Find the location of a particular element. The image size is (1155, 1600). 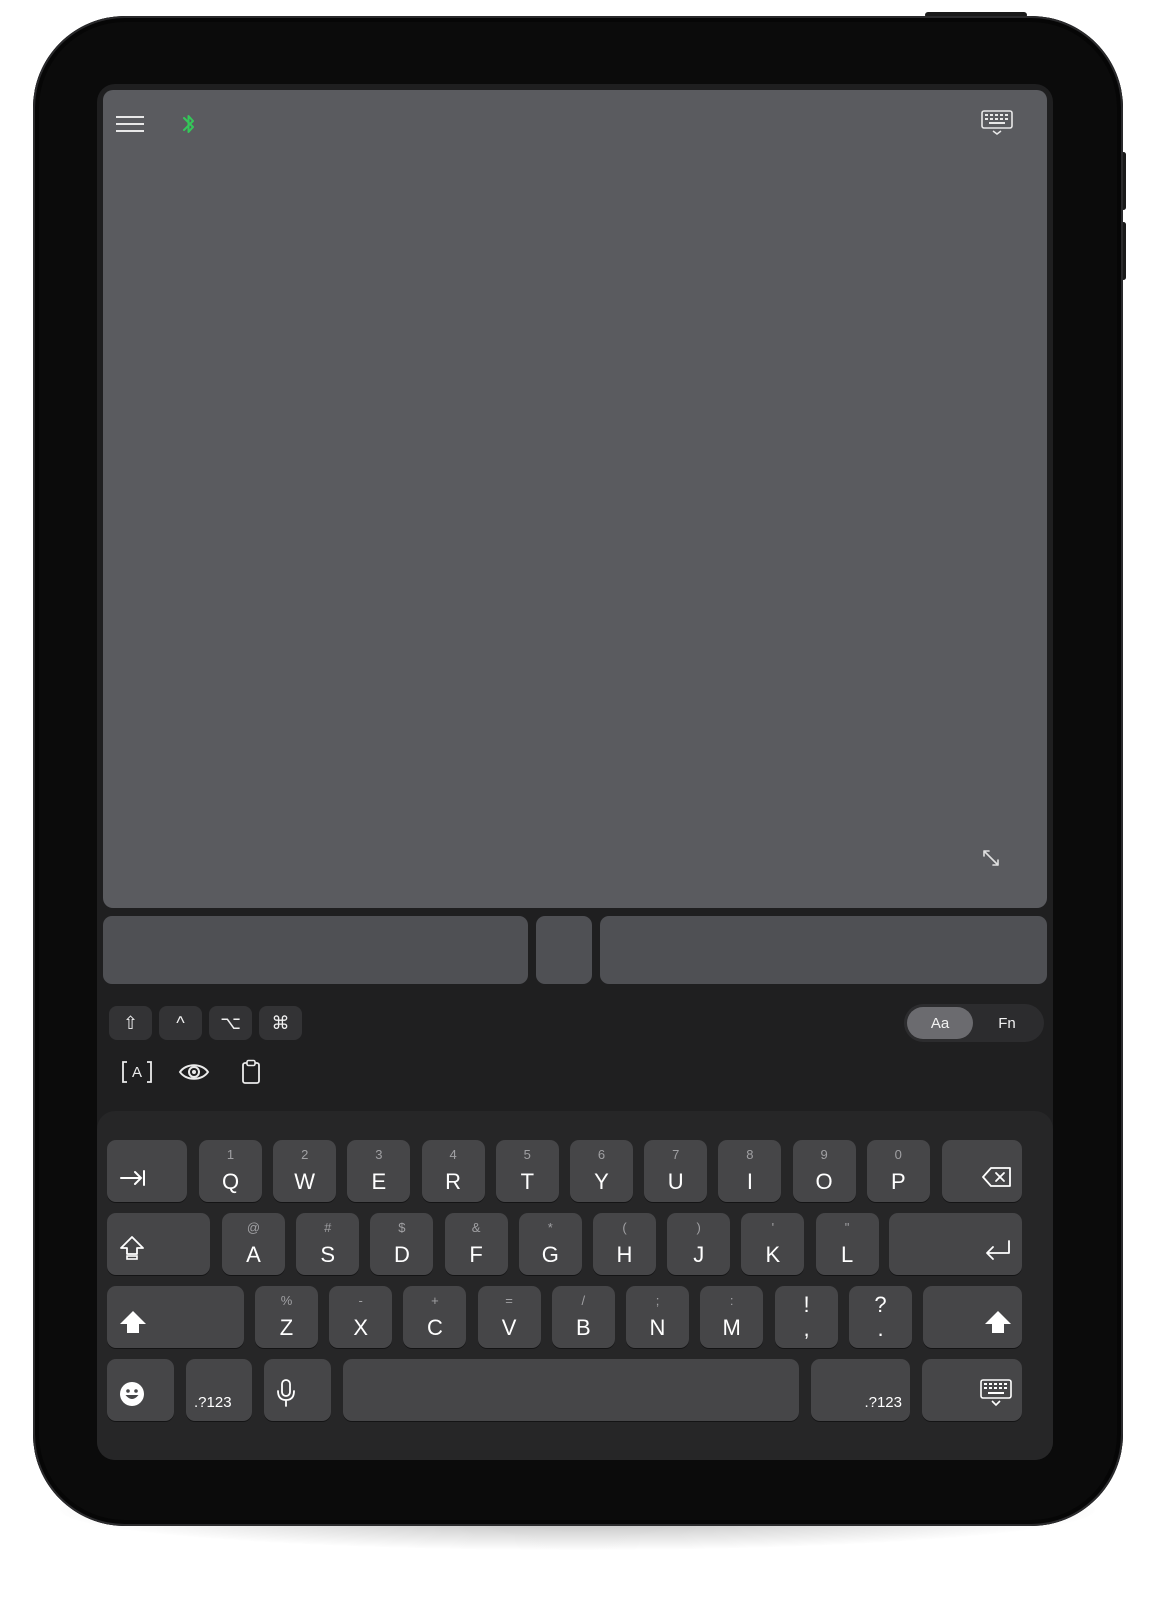

left-shift-key is located at coordinates (175, 1317).